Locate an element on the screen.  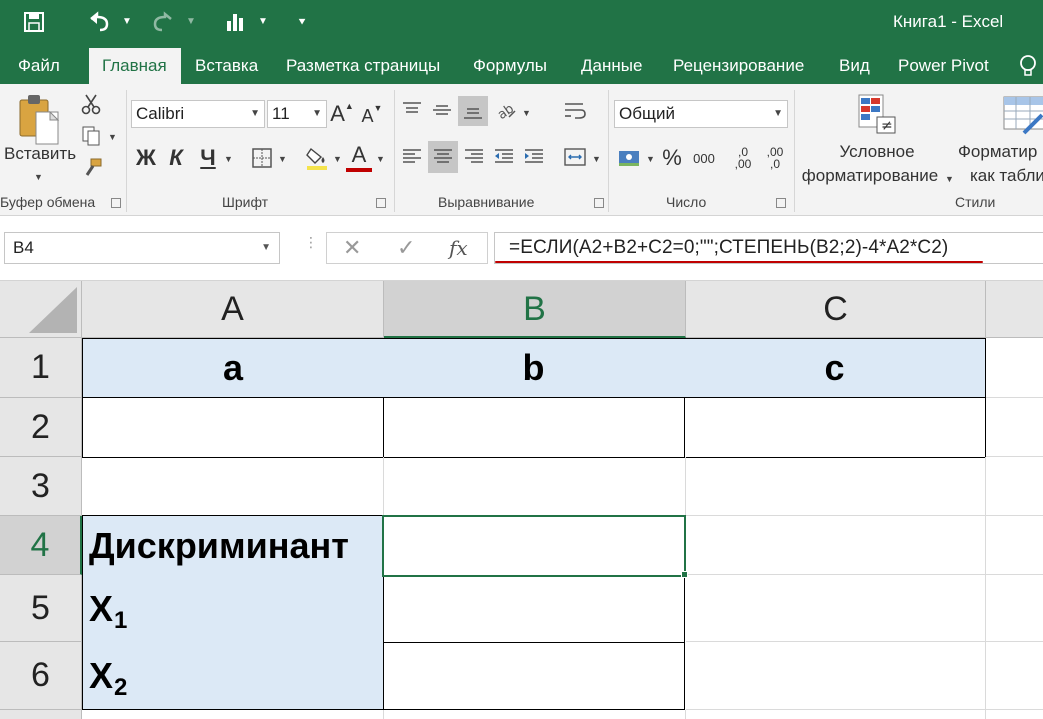
cell-c4 is located at coordinates (836, 545).